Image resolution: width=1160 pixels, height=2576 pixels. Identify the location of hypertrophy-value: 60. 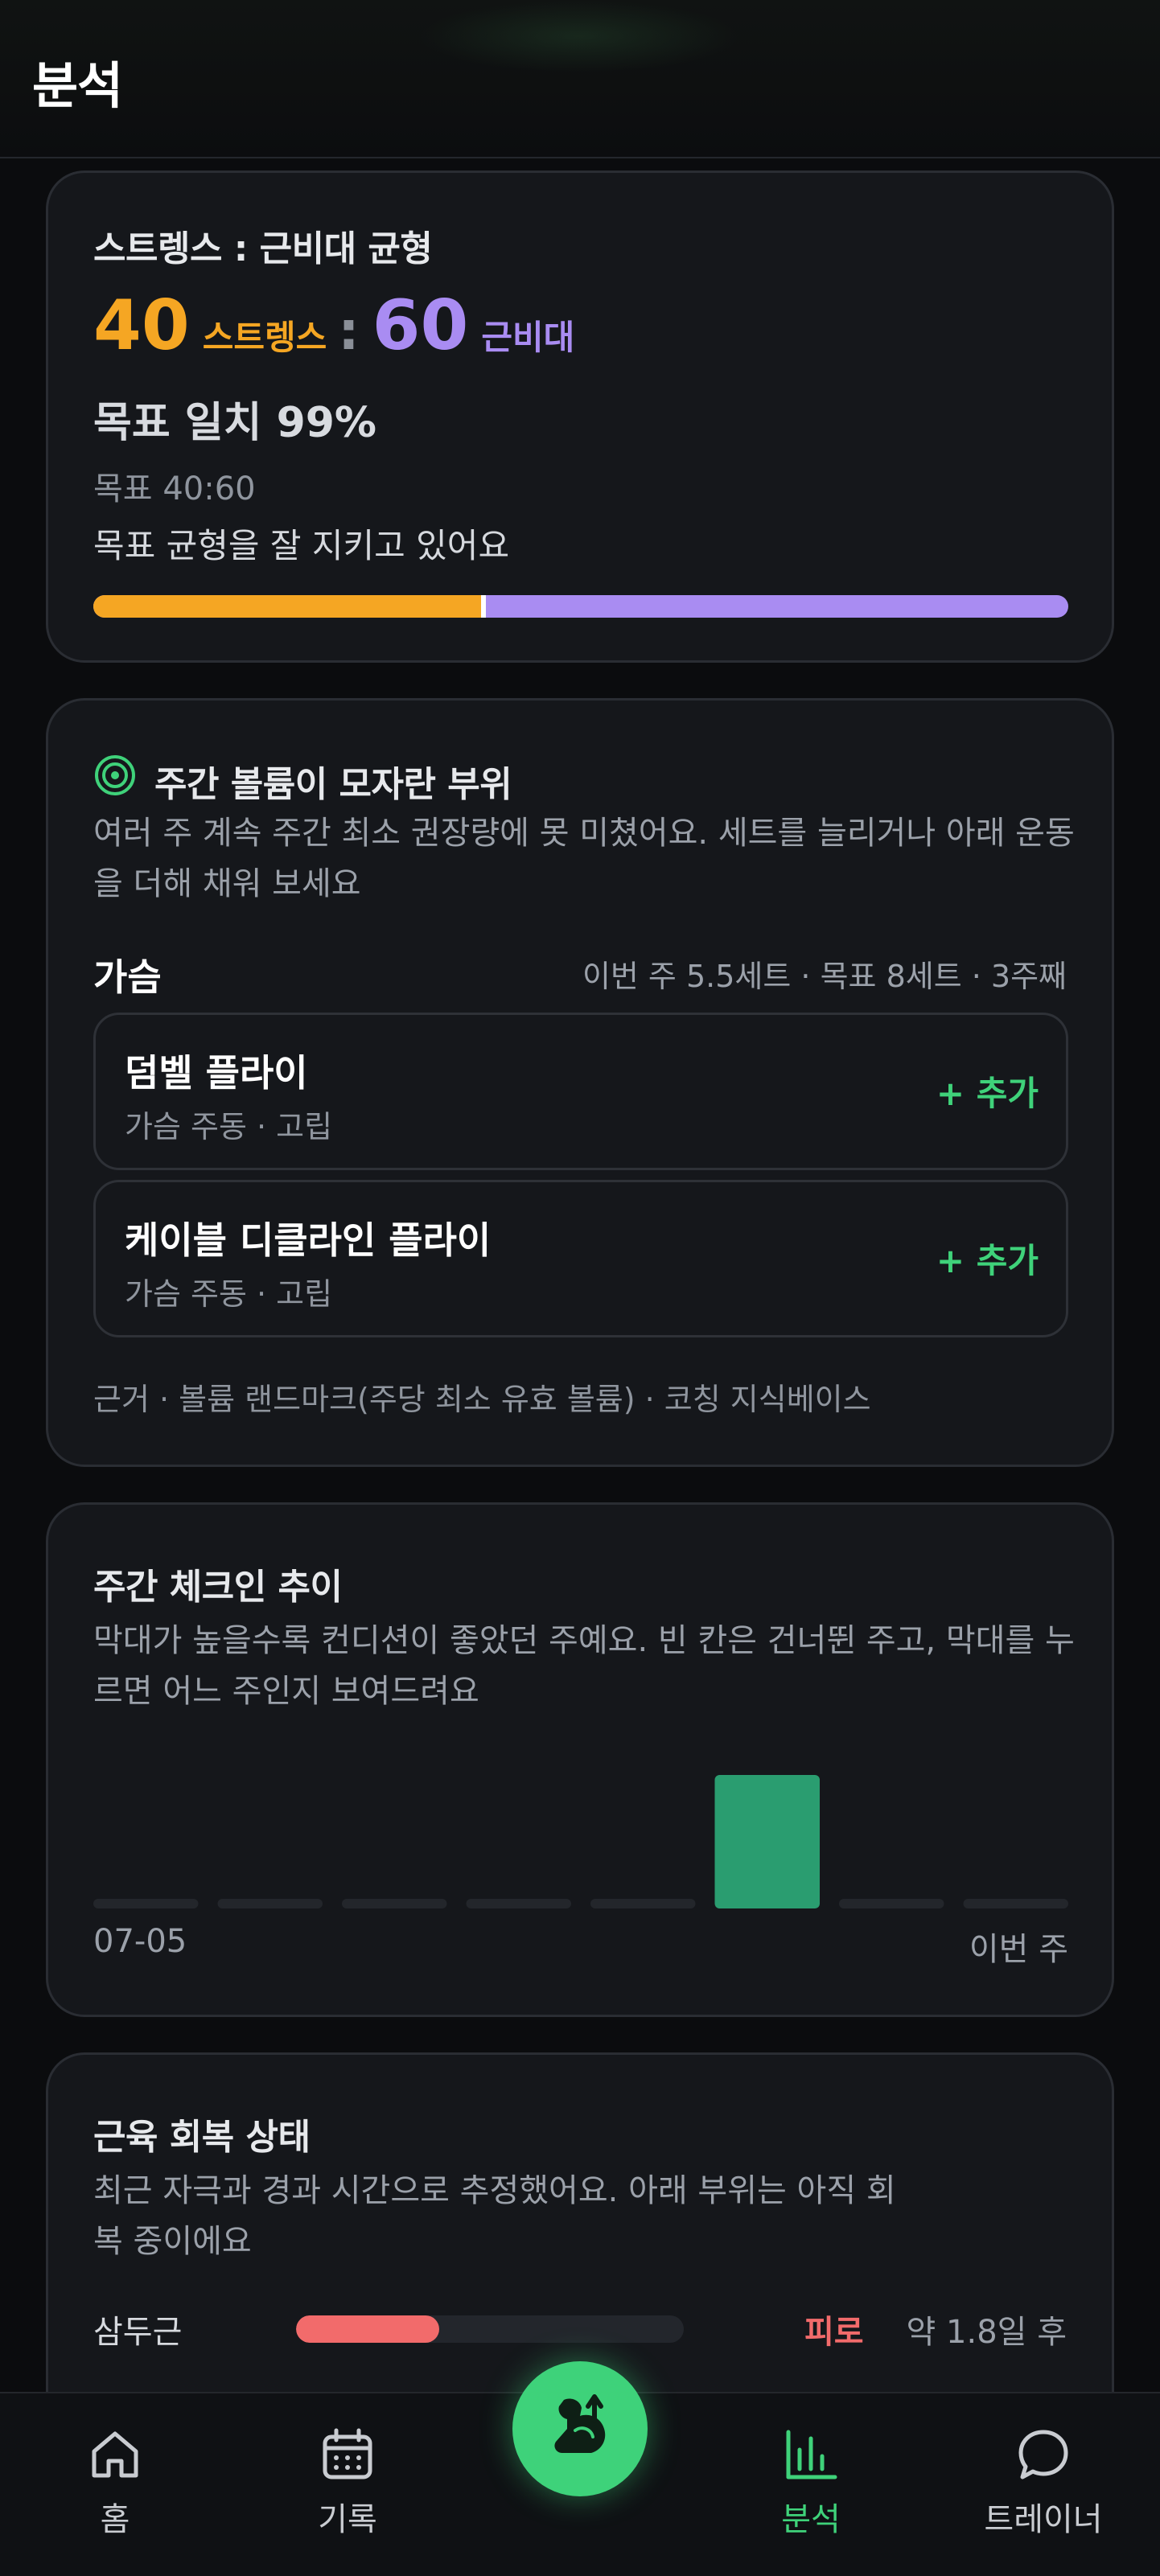
(420, 326).